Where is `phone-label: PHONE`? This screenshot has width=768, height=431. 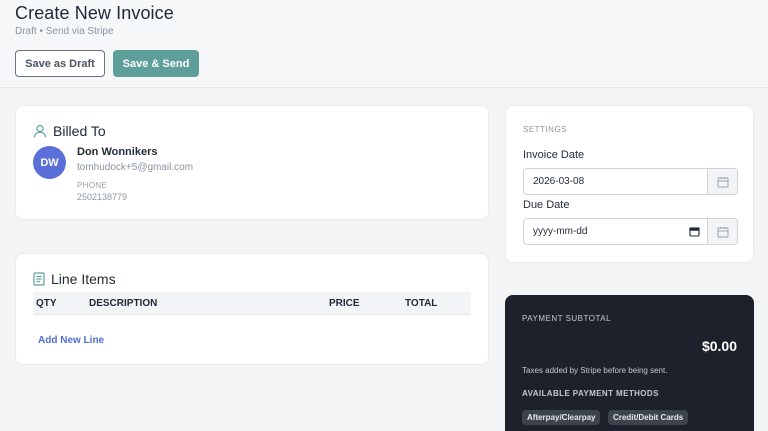 phone-label: PHONE is located at coordinates (92, 185).